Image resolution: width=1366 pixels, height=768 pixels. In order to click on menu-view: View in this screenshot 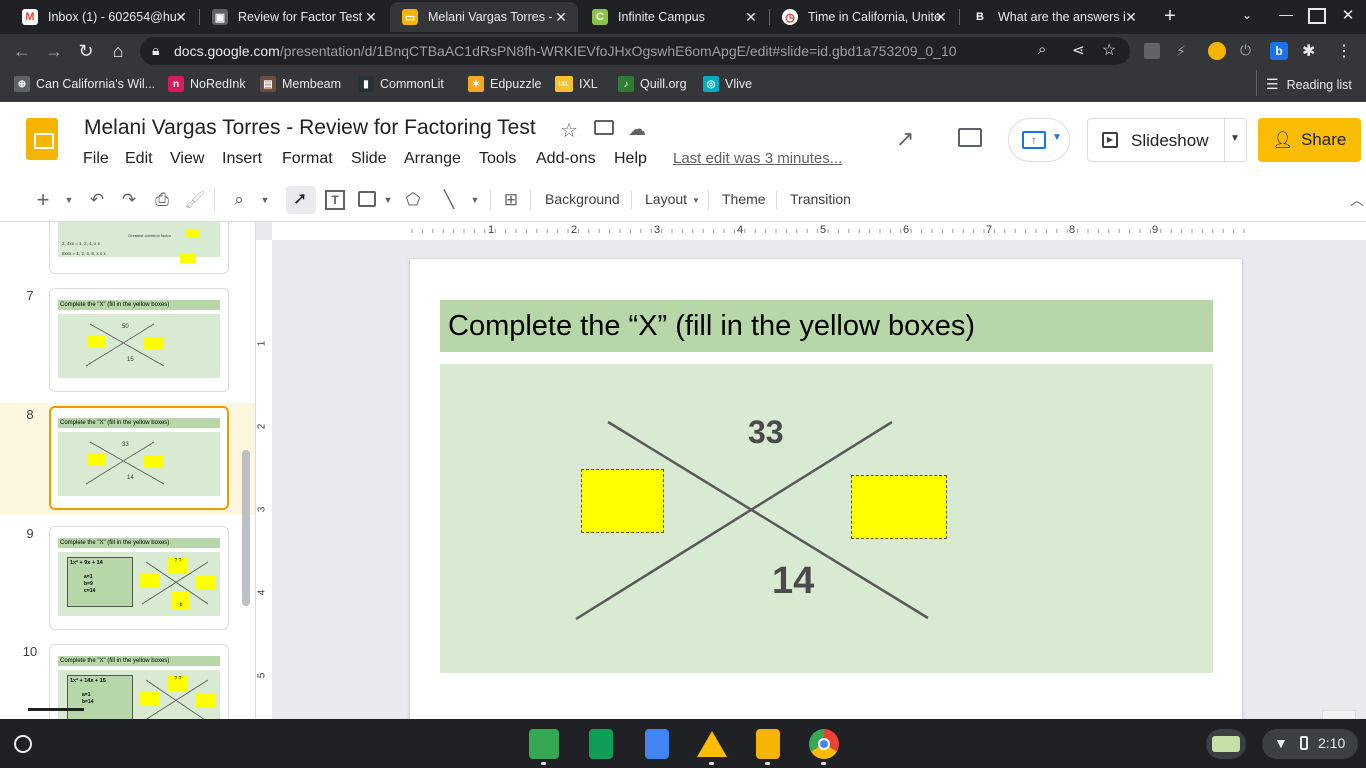, I will do `click(187, 159)`.